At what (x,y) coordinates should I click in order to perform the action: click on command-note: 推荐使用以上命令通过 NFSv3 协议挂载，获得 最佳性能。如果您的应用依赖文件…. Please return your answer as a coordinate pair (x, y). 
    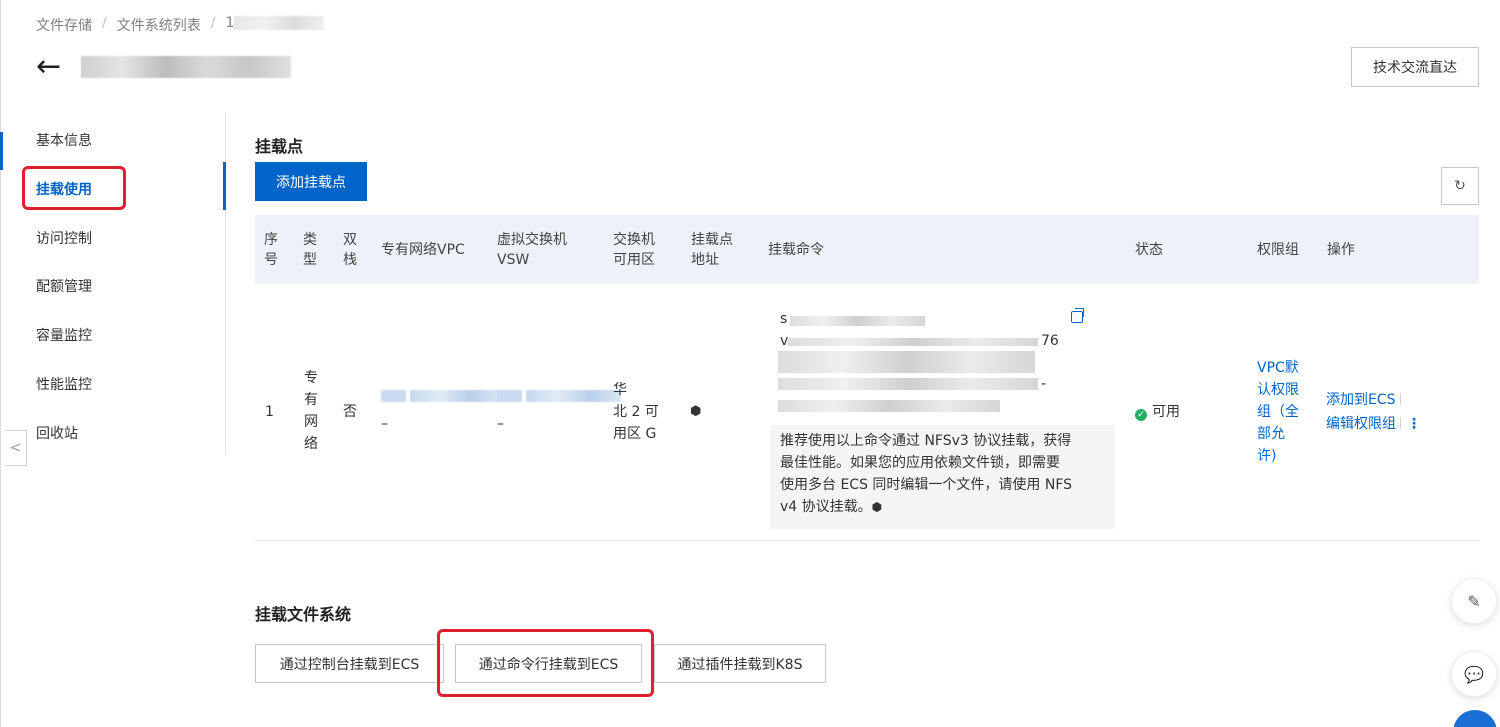
    Looking at the image, I should click on (942, 477).